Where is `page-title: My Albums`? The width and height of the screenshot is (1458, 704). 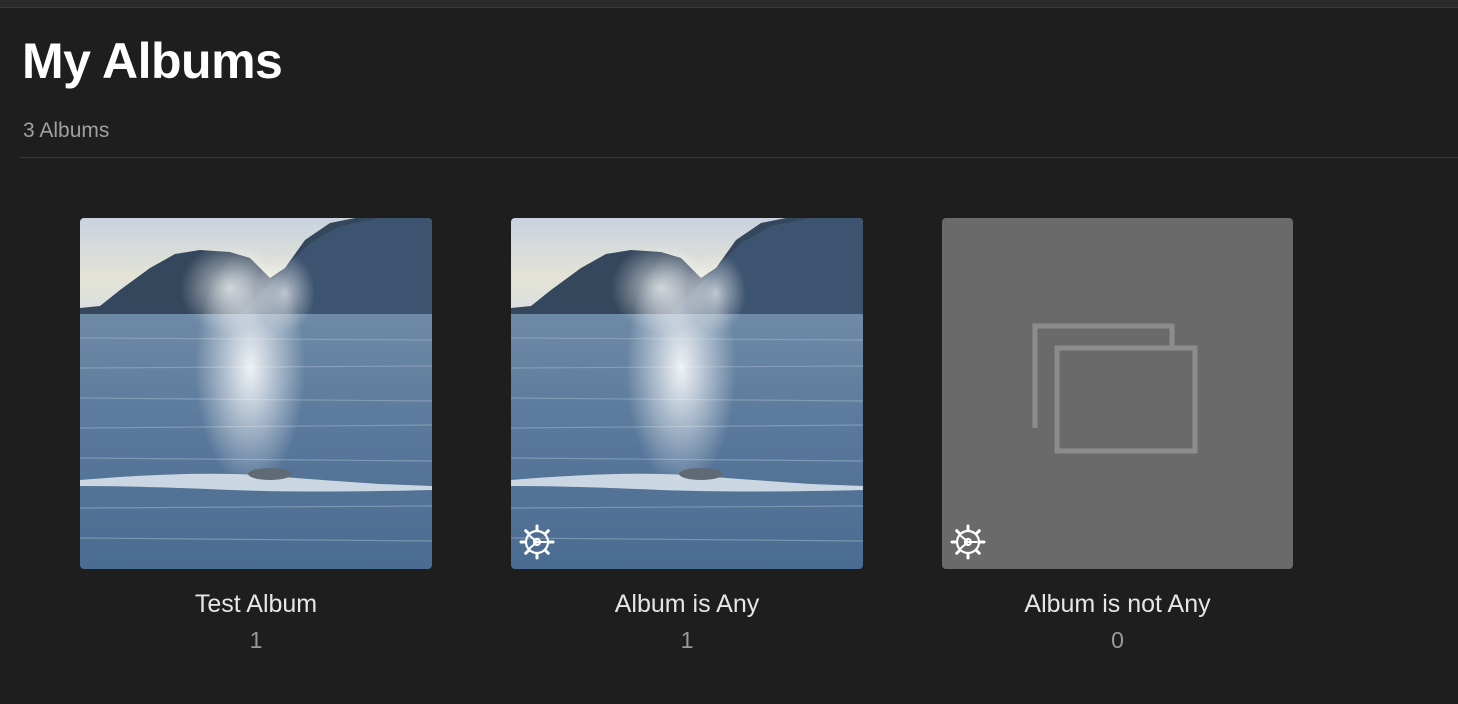
page-title: My Albums is located at coordinates (152, 61).